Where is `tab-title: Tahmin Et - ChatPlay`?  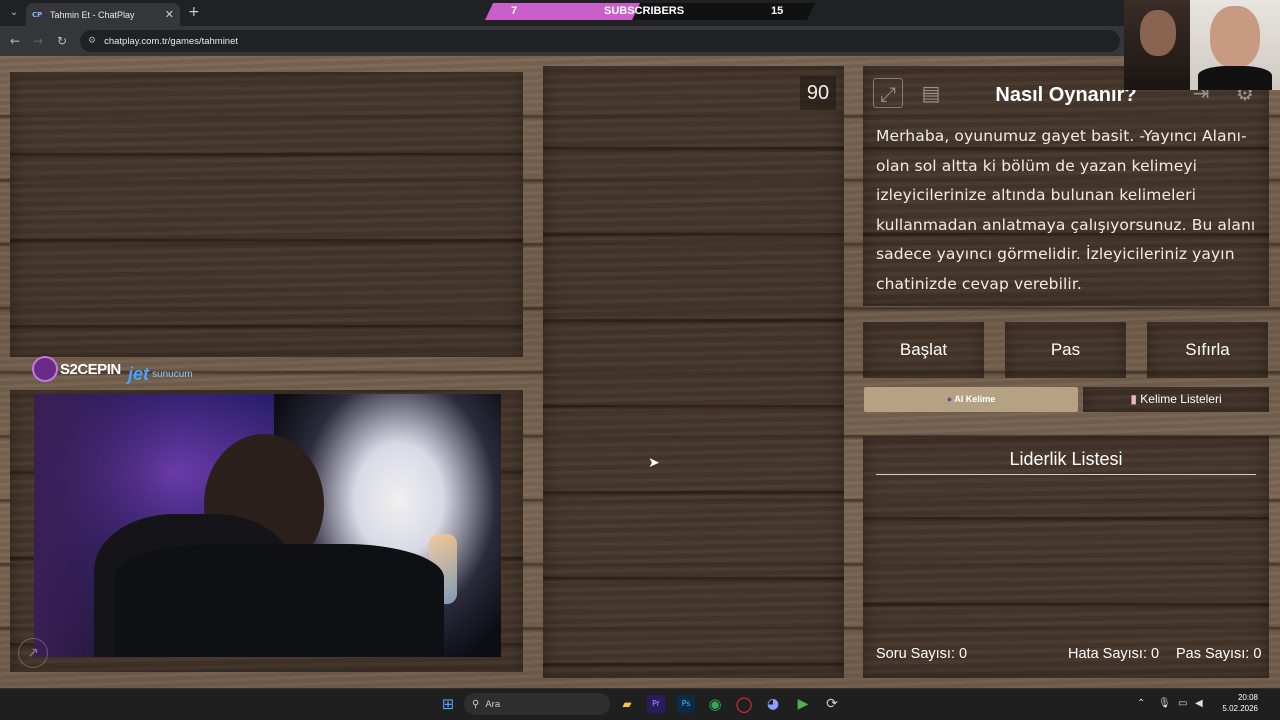 tab-title: Tahmin Et - ChatPlay is located at coordinates (92, 14).